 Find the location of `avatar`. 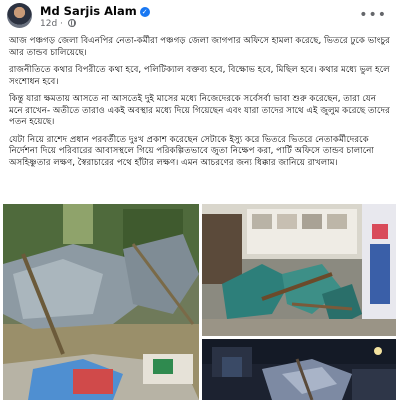

avatar is located at coordinates (19, 15).